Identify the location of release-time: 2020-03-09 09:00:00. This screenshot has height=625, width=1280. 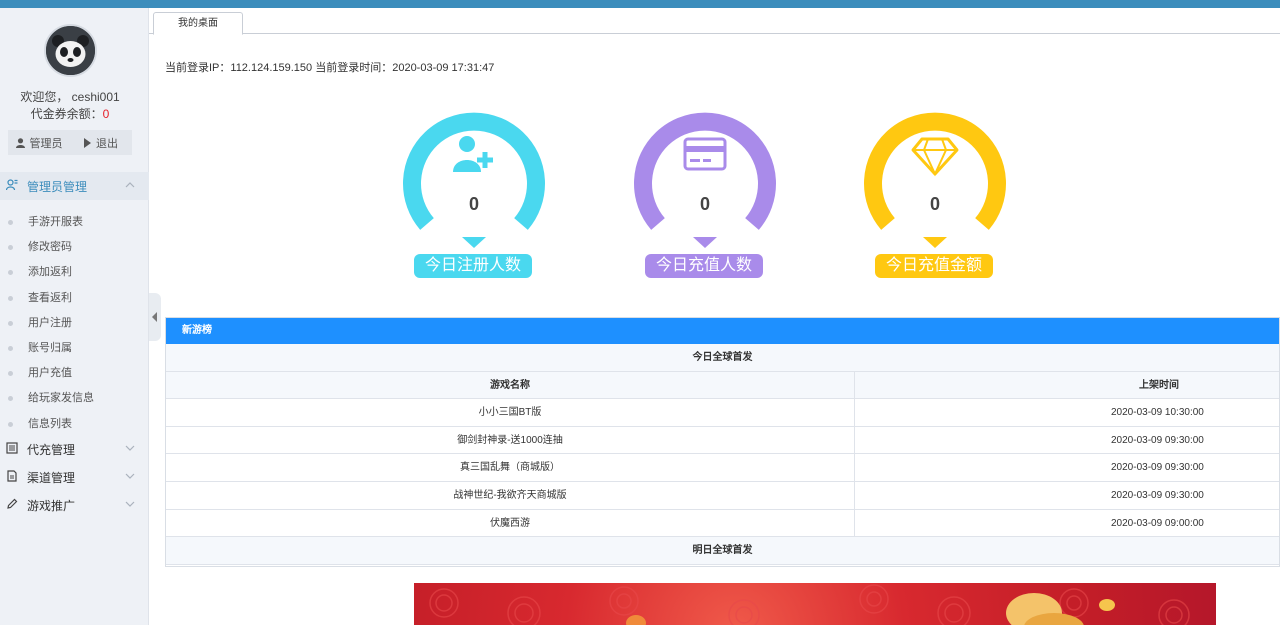
(1157, 523).